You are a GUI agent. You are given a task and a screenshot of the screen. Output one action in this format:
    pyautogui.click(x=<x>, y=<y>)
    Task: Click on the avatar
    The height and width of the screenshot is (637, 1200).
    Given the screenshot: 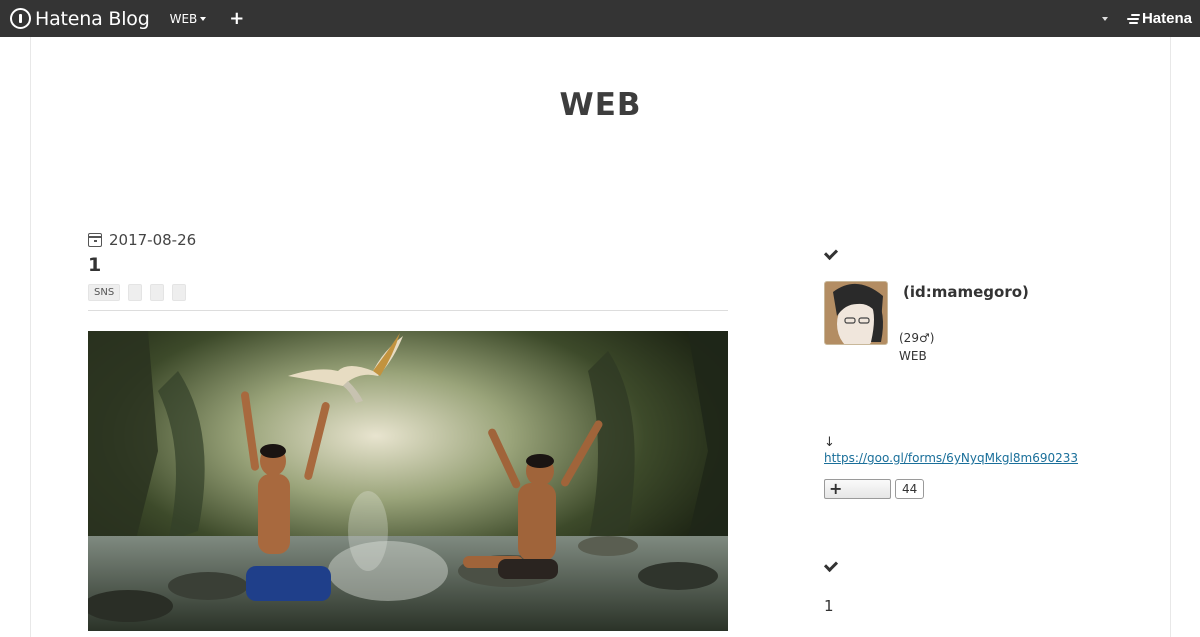 What is the action you would take?
    pyautogui.click(x=856, y=313)
    